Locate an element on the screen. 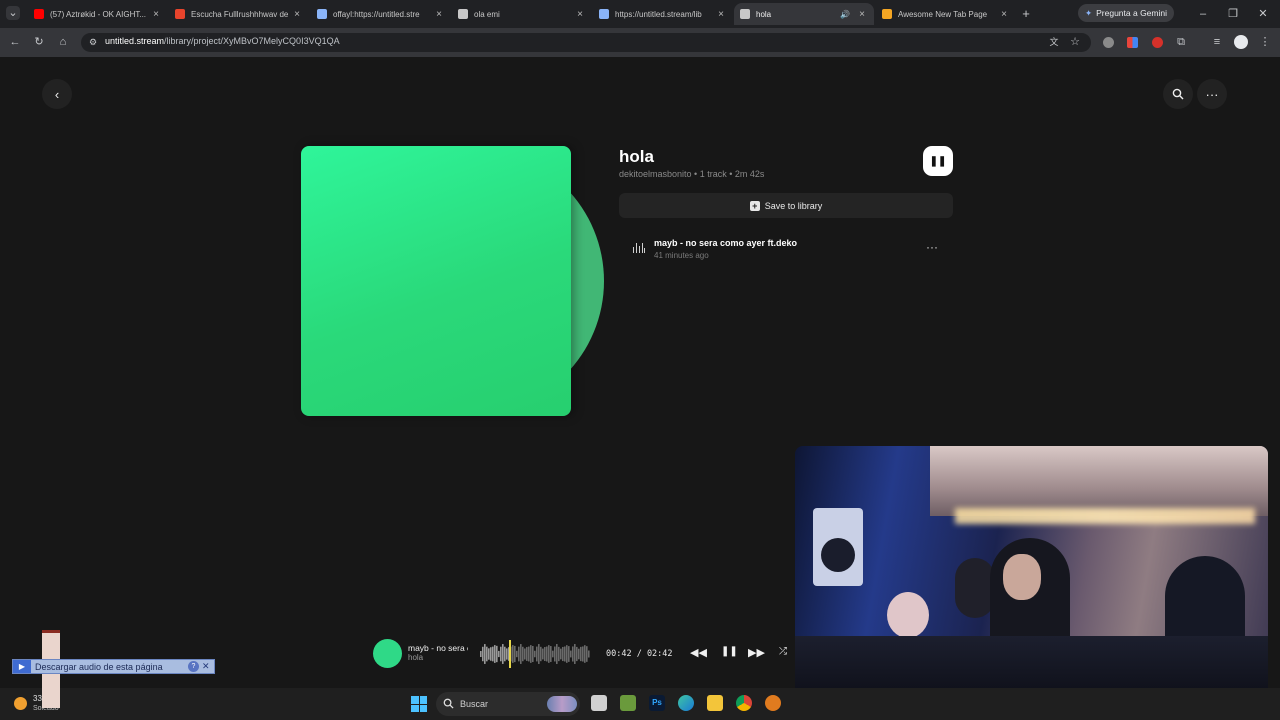 This screenshot has height=720, width=1280. download-audio-bar: ▶ Descargar audio de esta página ? ✕ is located at coordinates (113, 666).